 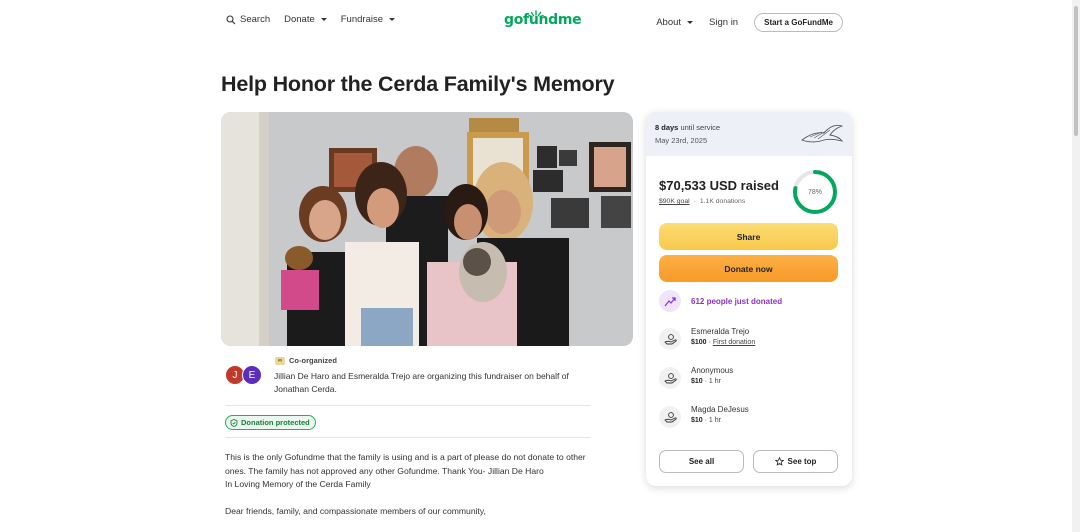 I want to click on donor-name: Anonymous, so click(x=712, y=370).